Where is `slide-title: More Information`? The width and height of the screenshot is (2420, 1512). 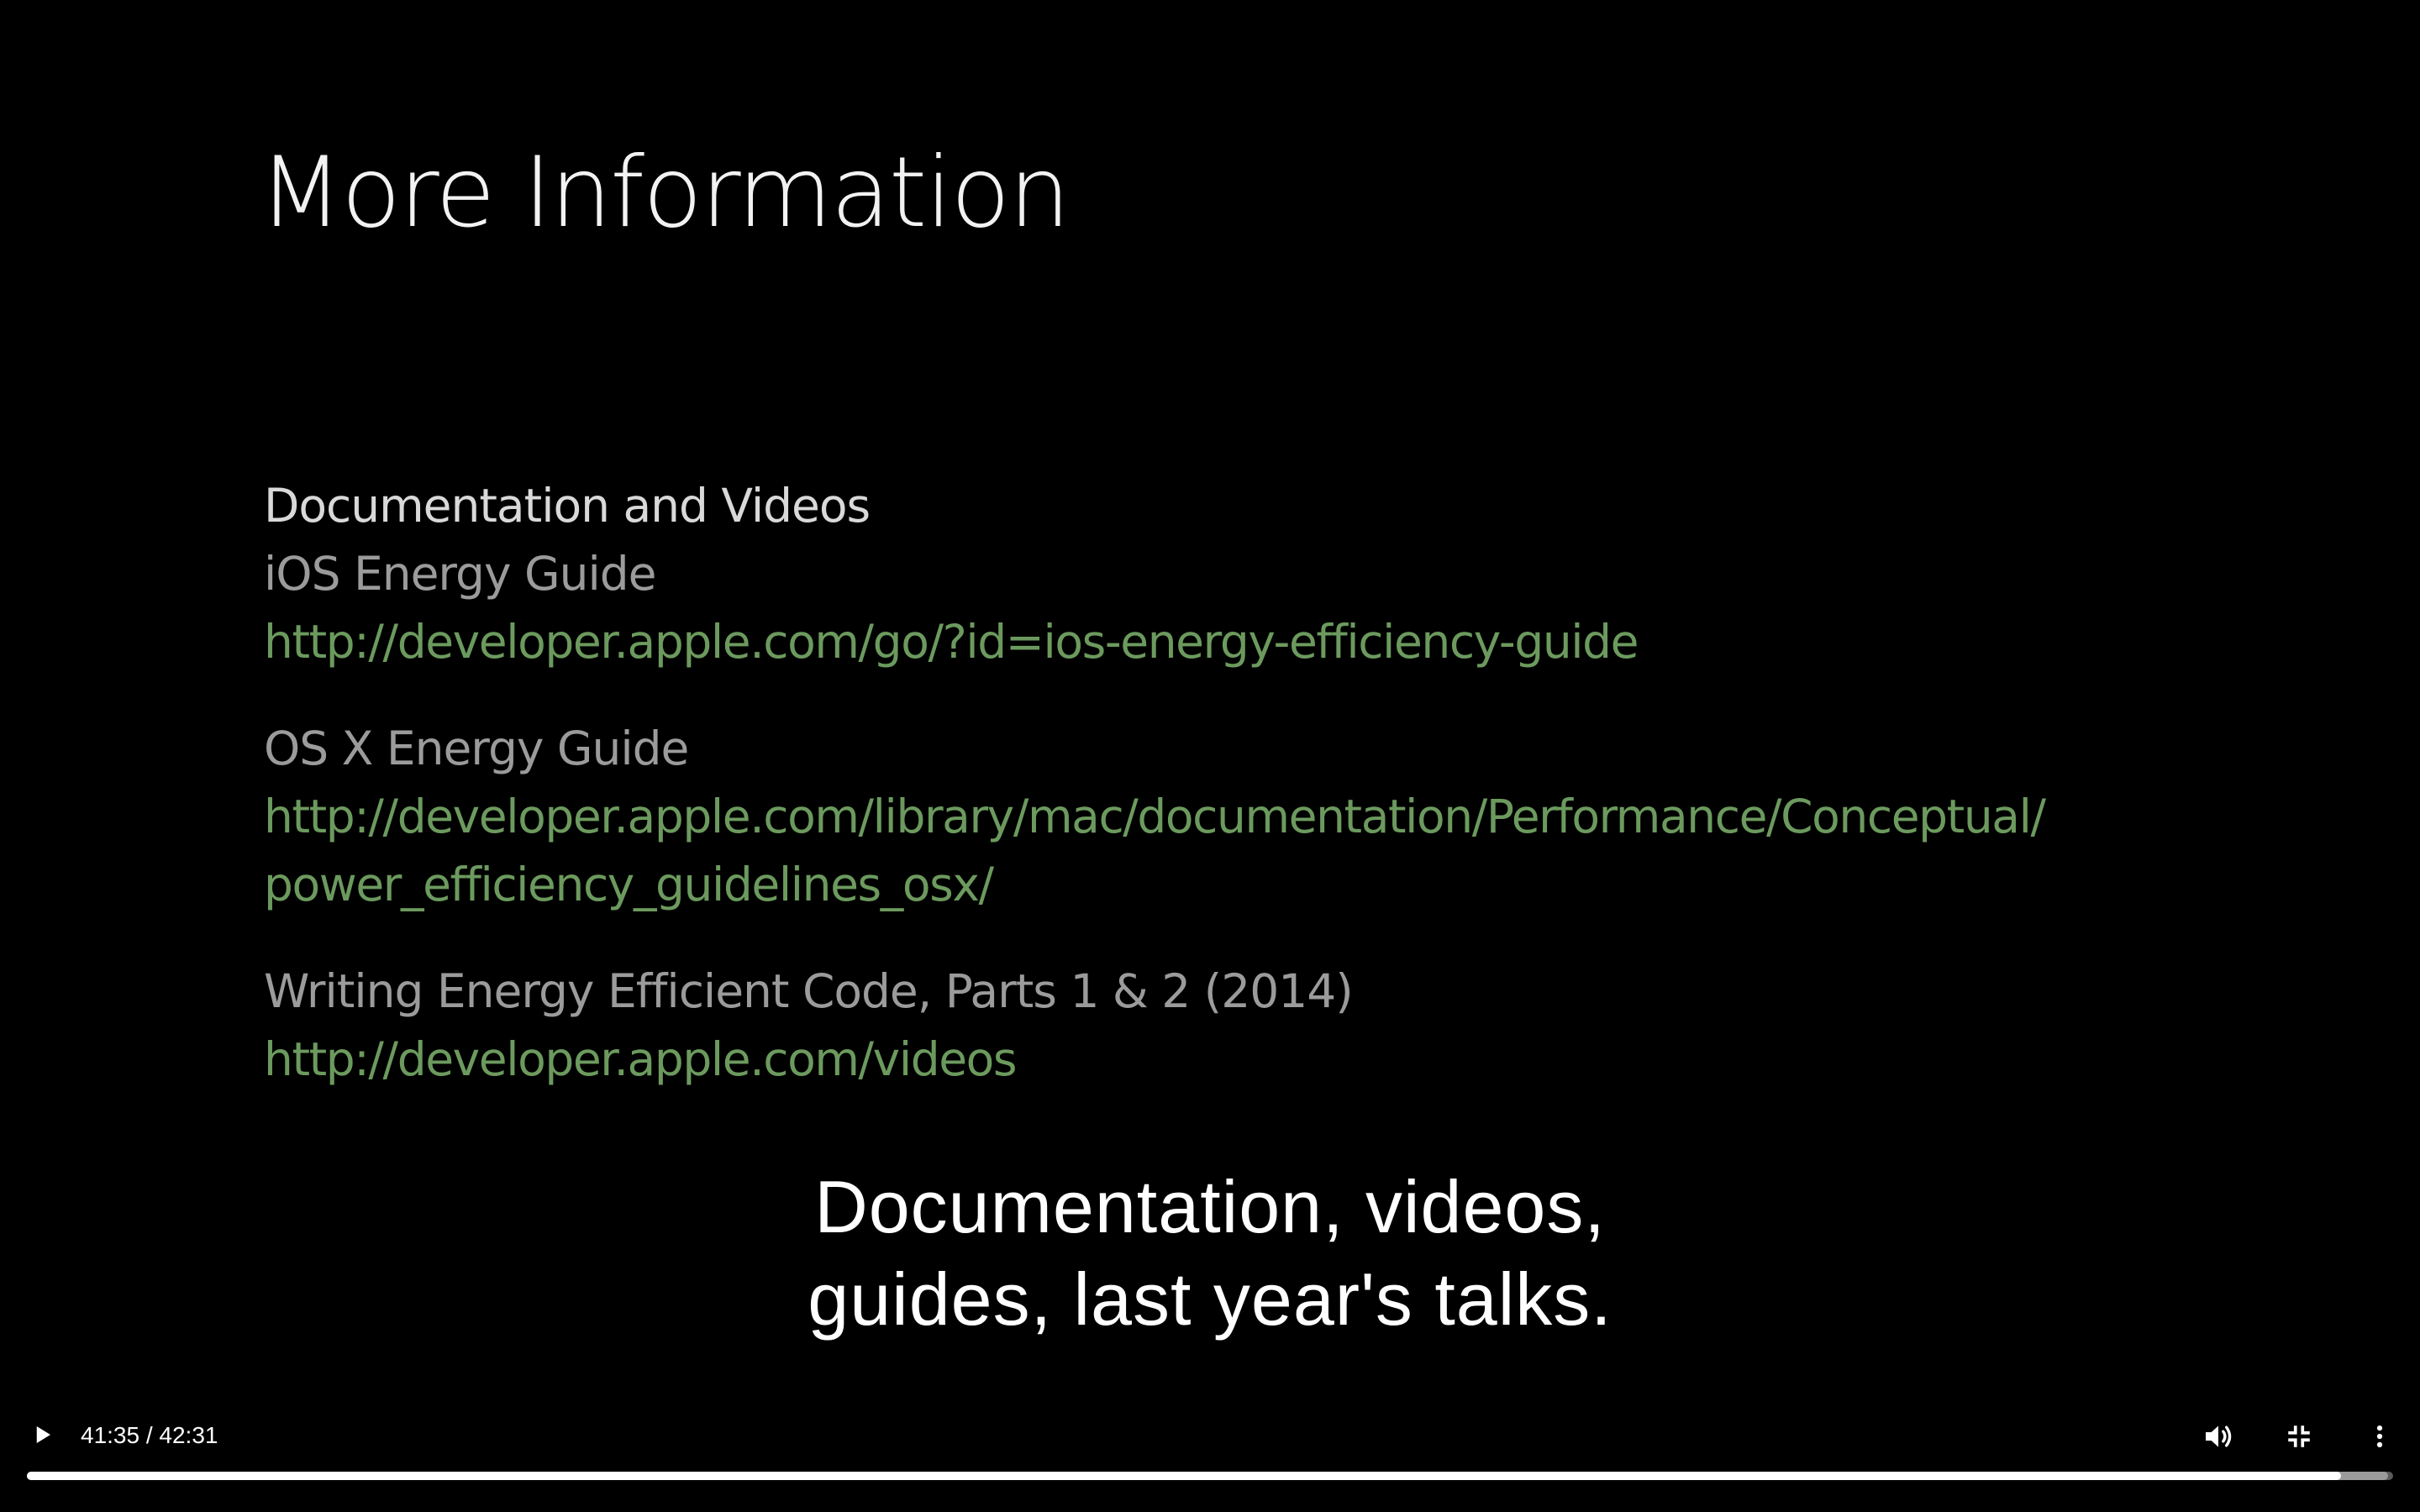 slide-title: More Information is located at coordinates (665, 192).